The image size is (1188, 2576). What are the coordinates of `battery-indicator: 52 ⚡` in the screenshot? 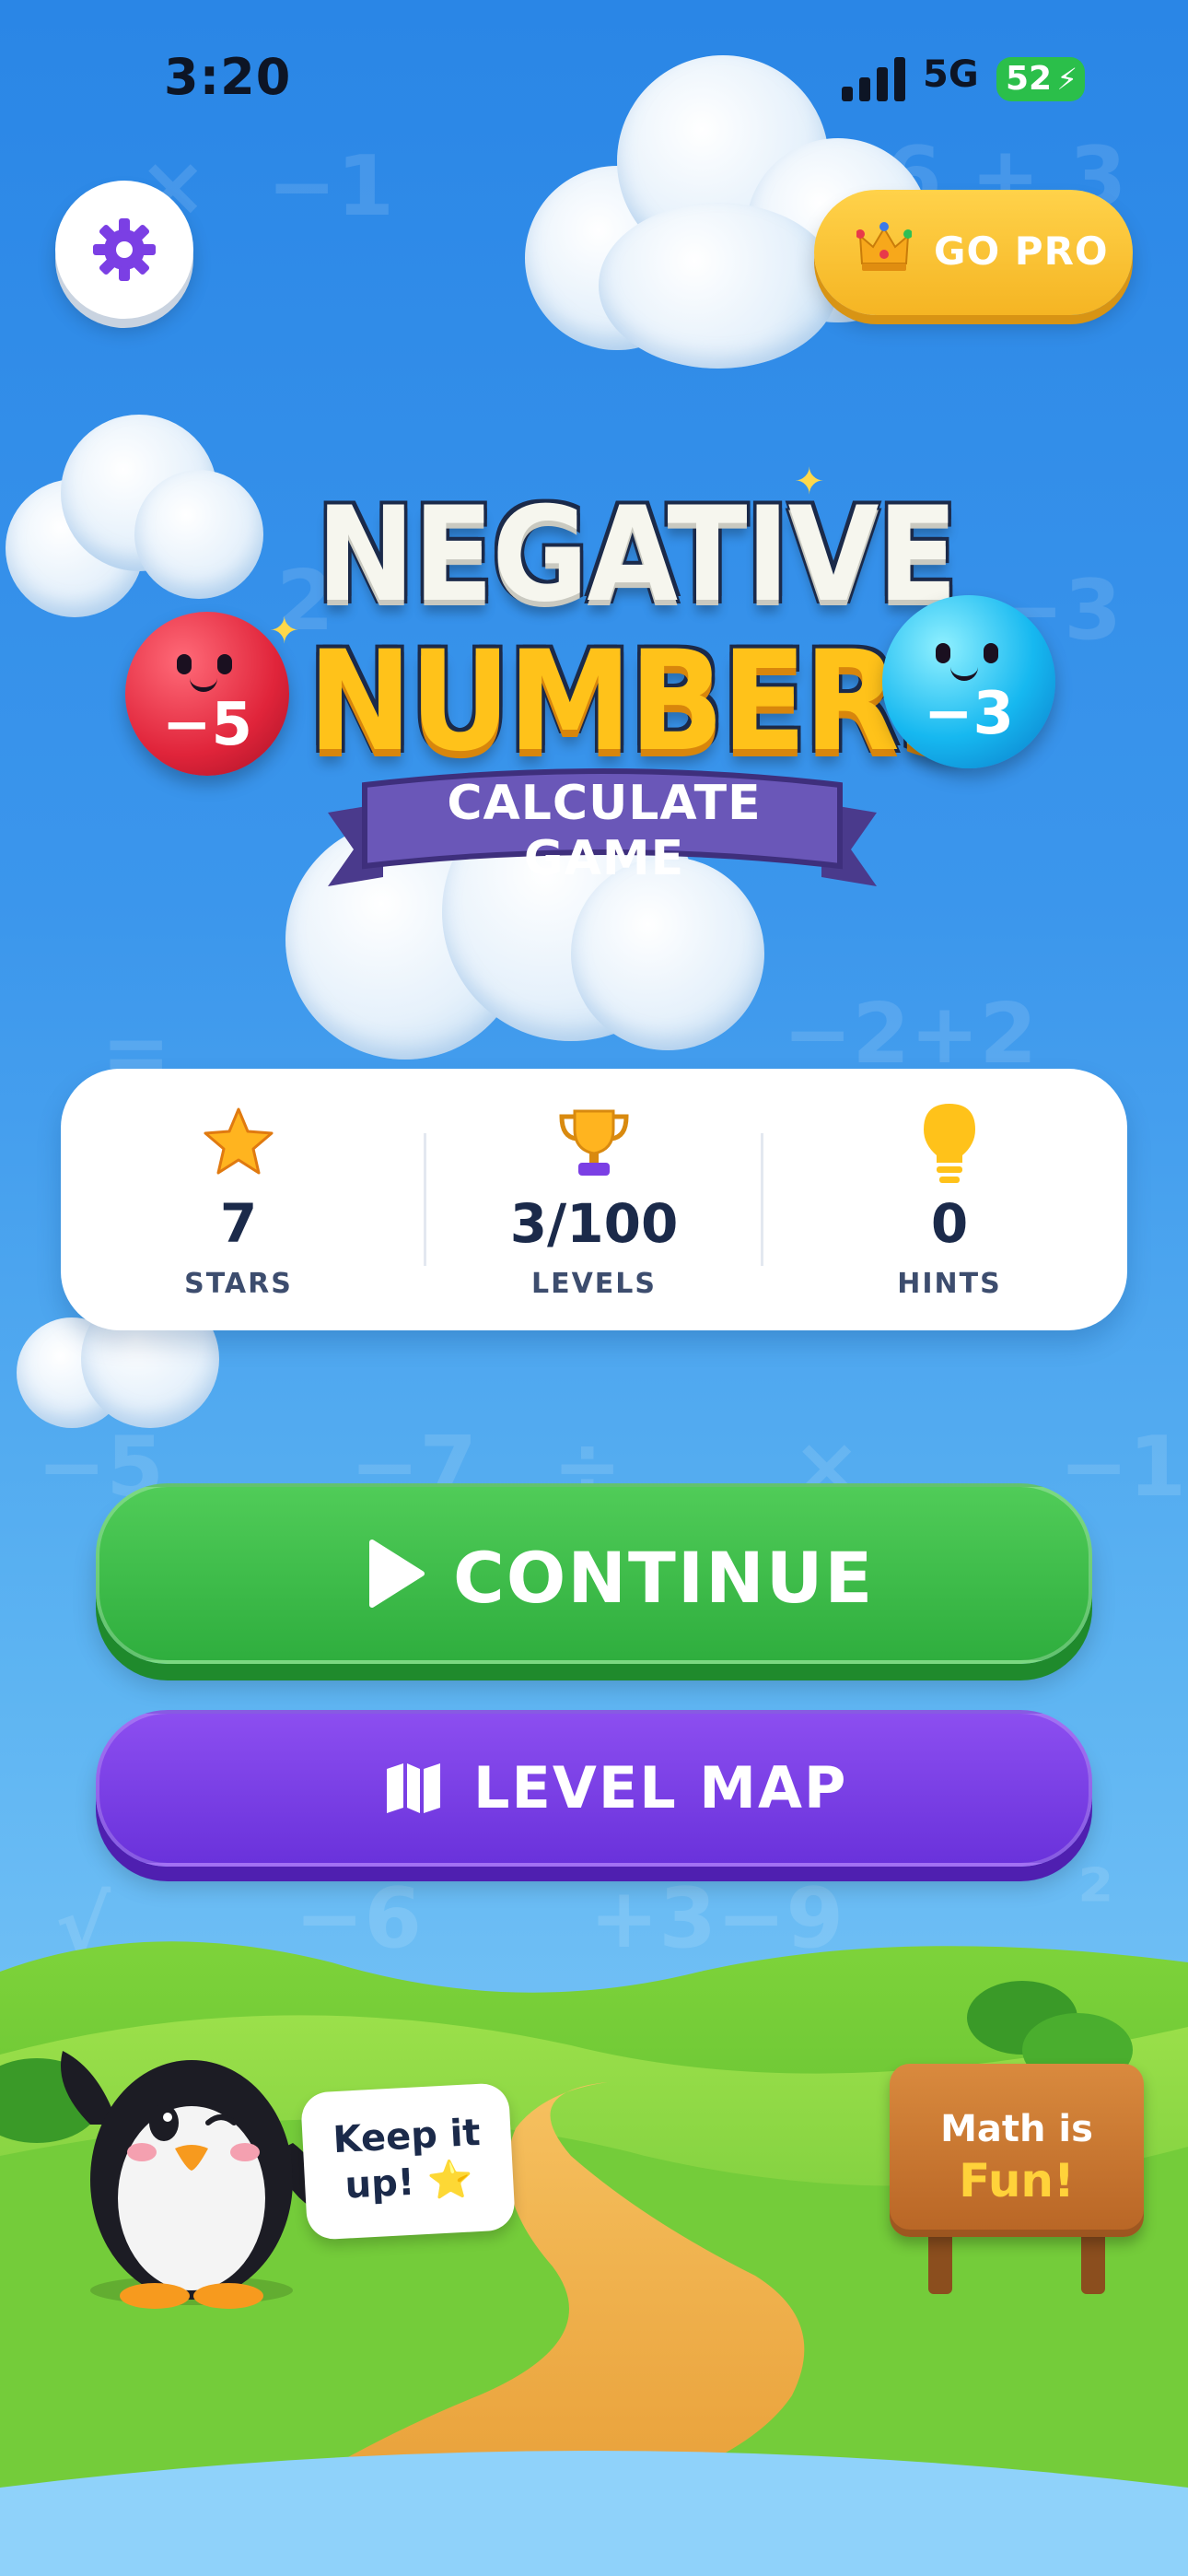 It's located at (1040, 79).